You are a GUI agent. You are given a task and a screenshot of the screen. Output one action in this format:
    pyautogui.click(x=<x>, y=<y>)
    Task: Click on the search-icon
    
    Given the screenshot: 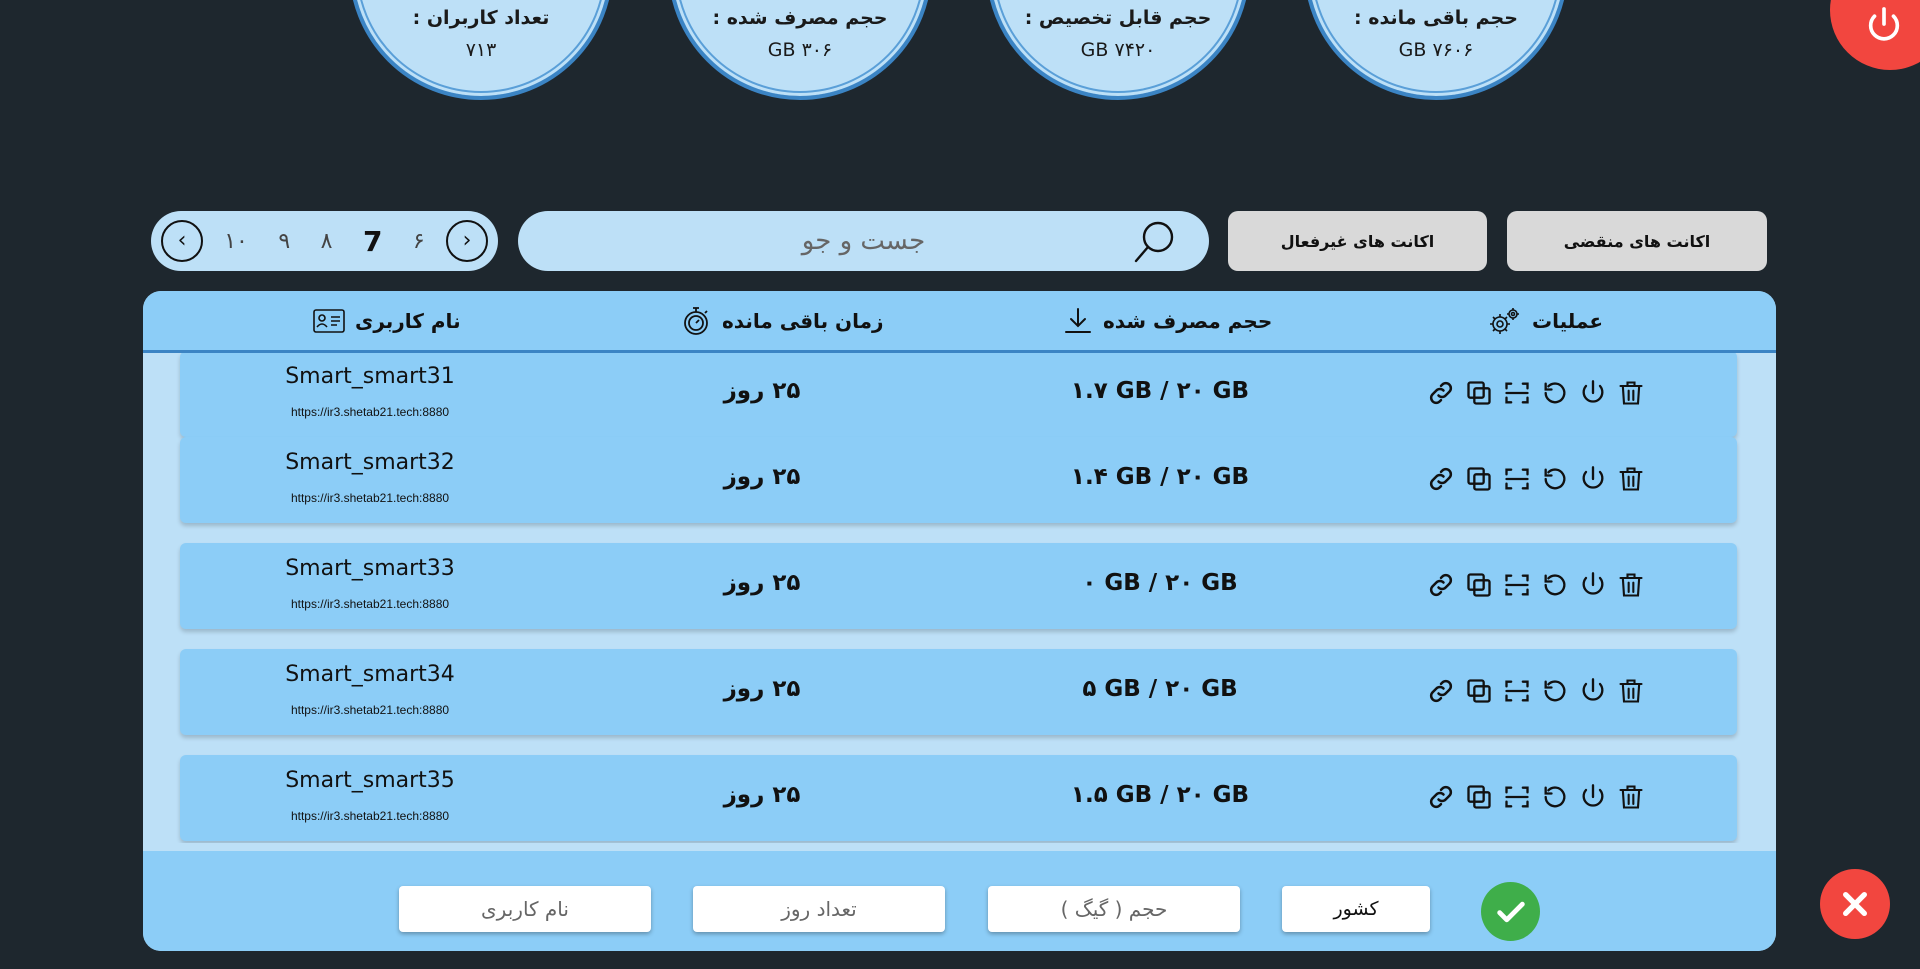 What is the action you would take?
    pyautogui.click(x=1155, y=243)
    